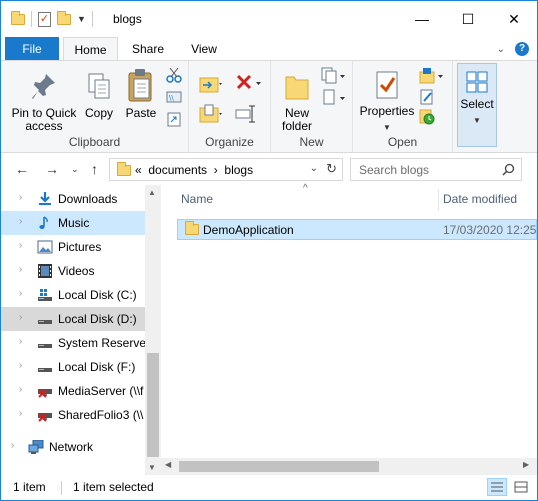  I want to click on nav-label: Pictures, so click(80, 247).